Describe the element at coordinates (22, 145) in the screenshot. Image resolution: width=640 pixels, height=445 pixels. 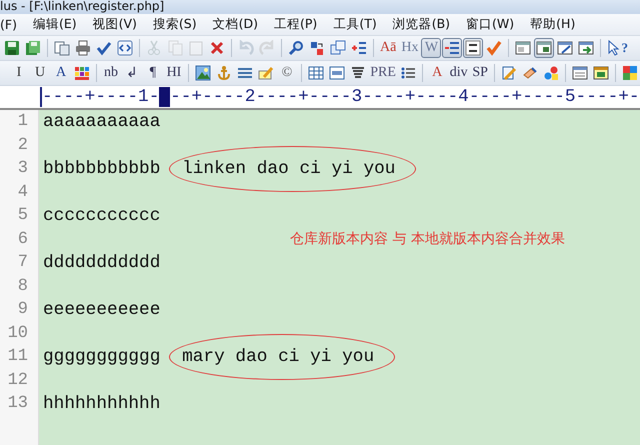
I see `line-number: 2` at that location.